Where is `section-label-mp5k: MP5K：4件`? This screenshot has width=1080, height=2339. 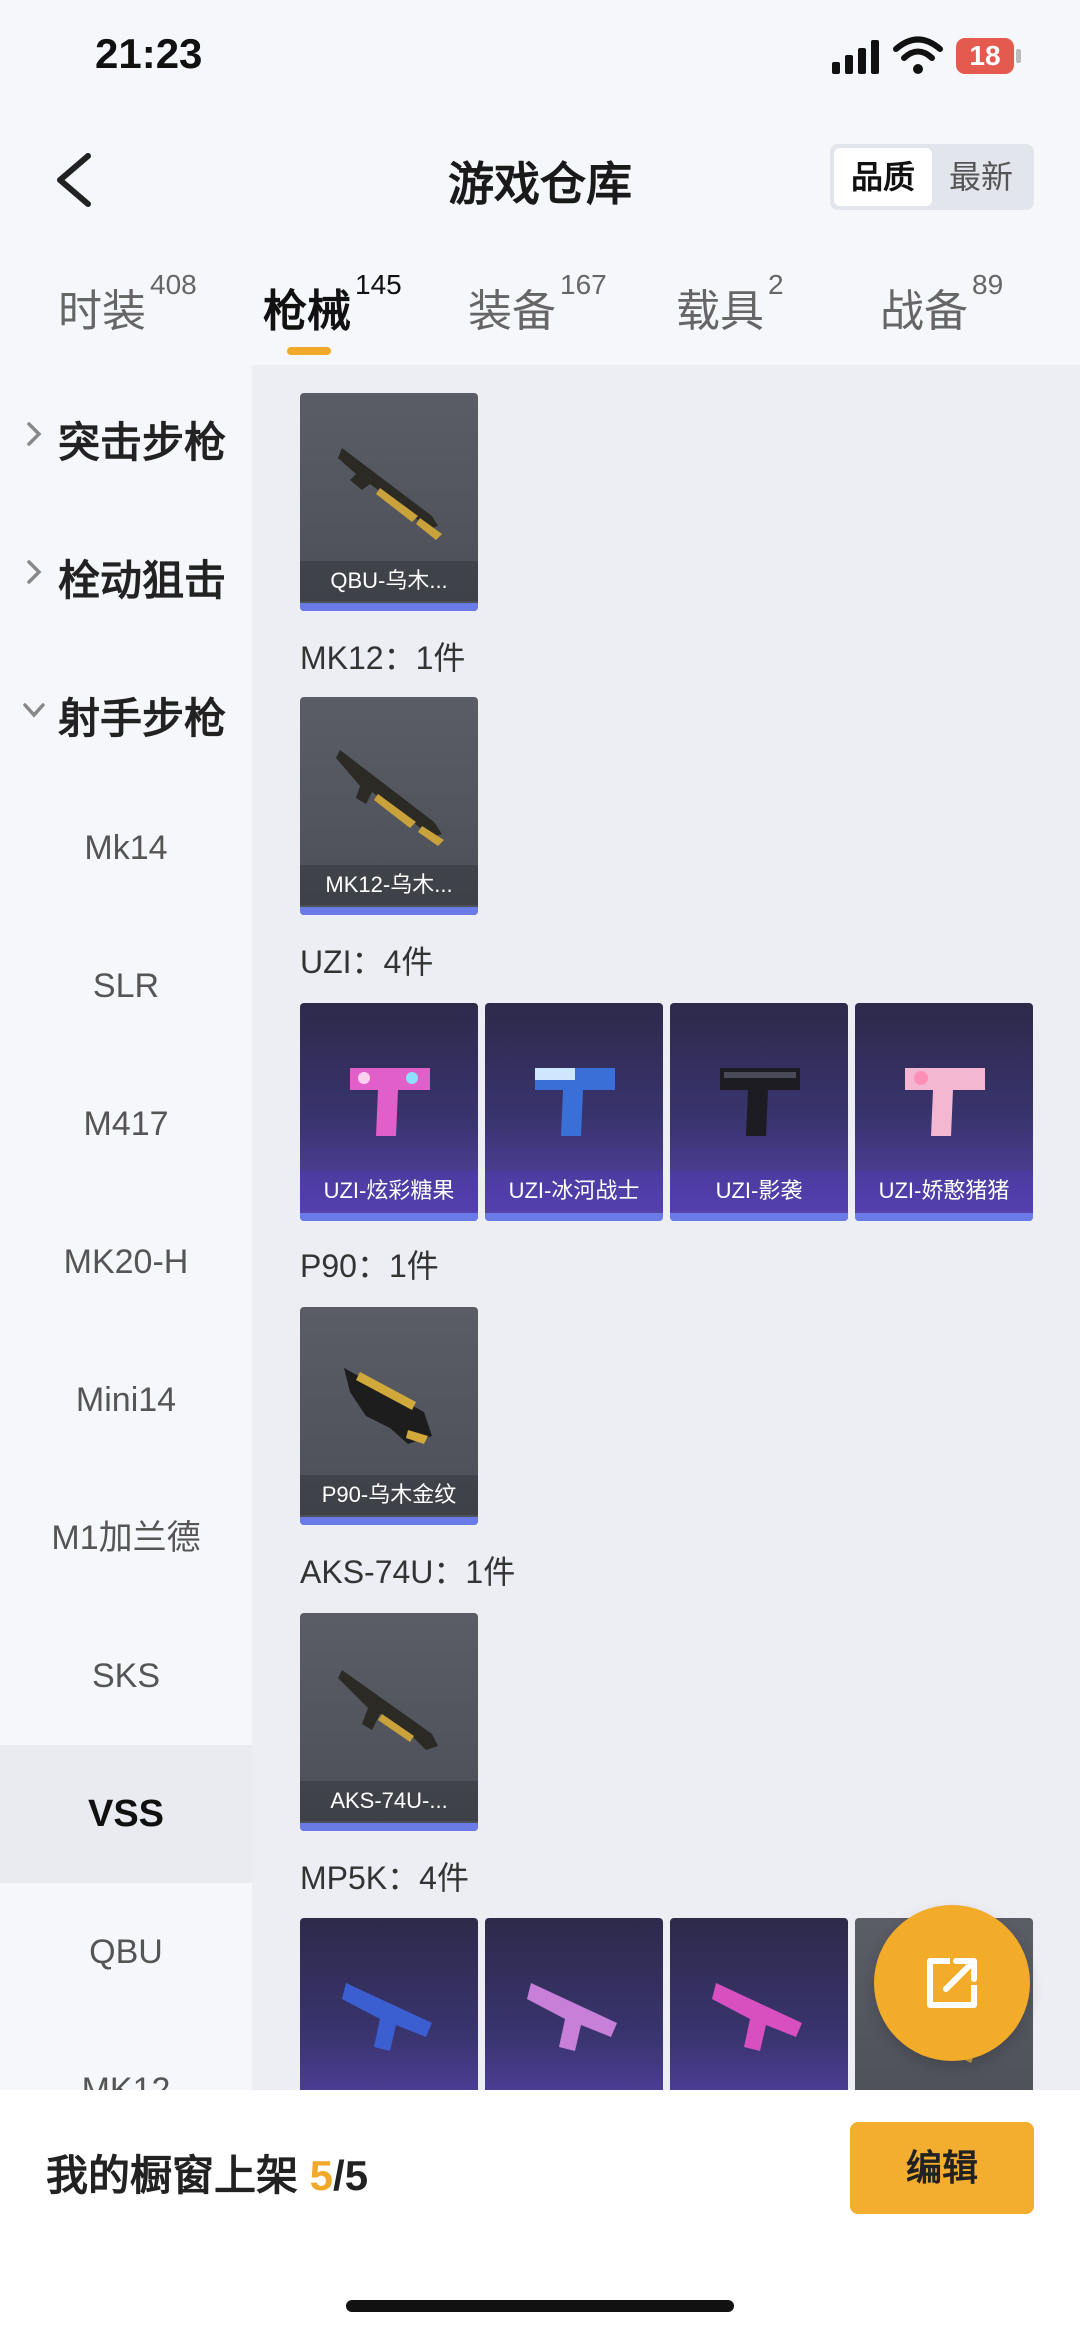
section-label-mp5k: MP5K：4件 is located at coordinates (384, 1878).